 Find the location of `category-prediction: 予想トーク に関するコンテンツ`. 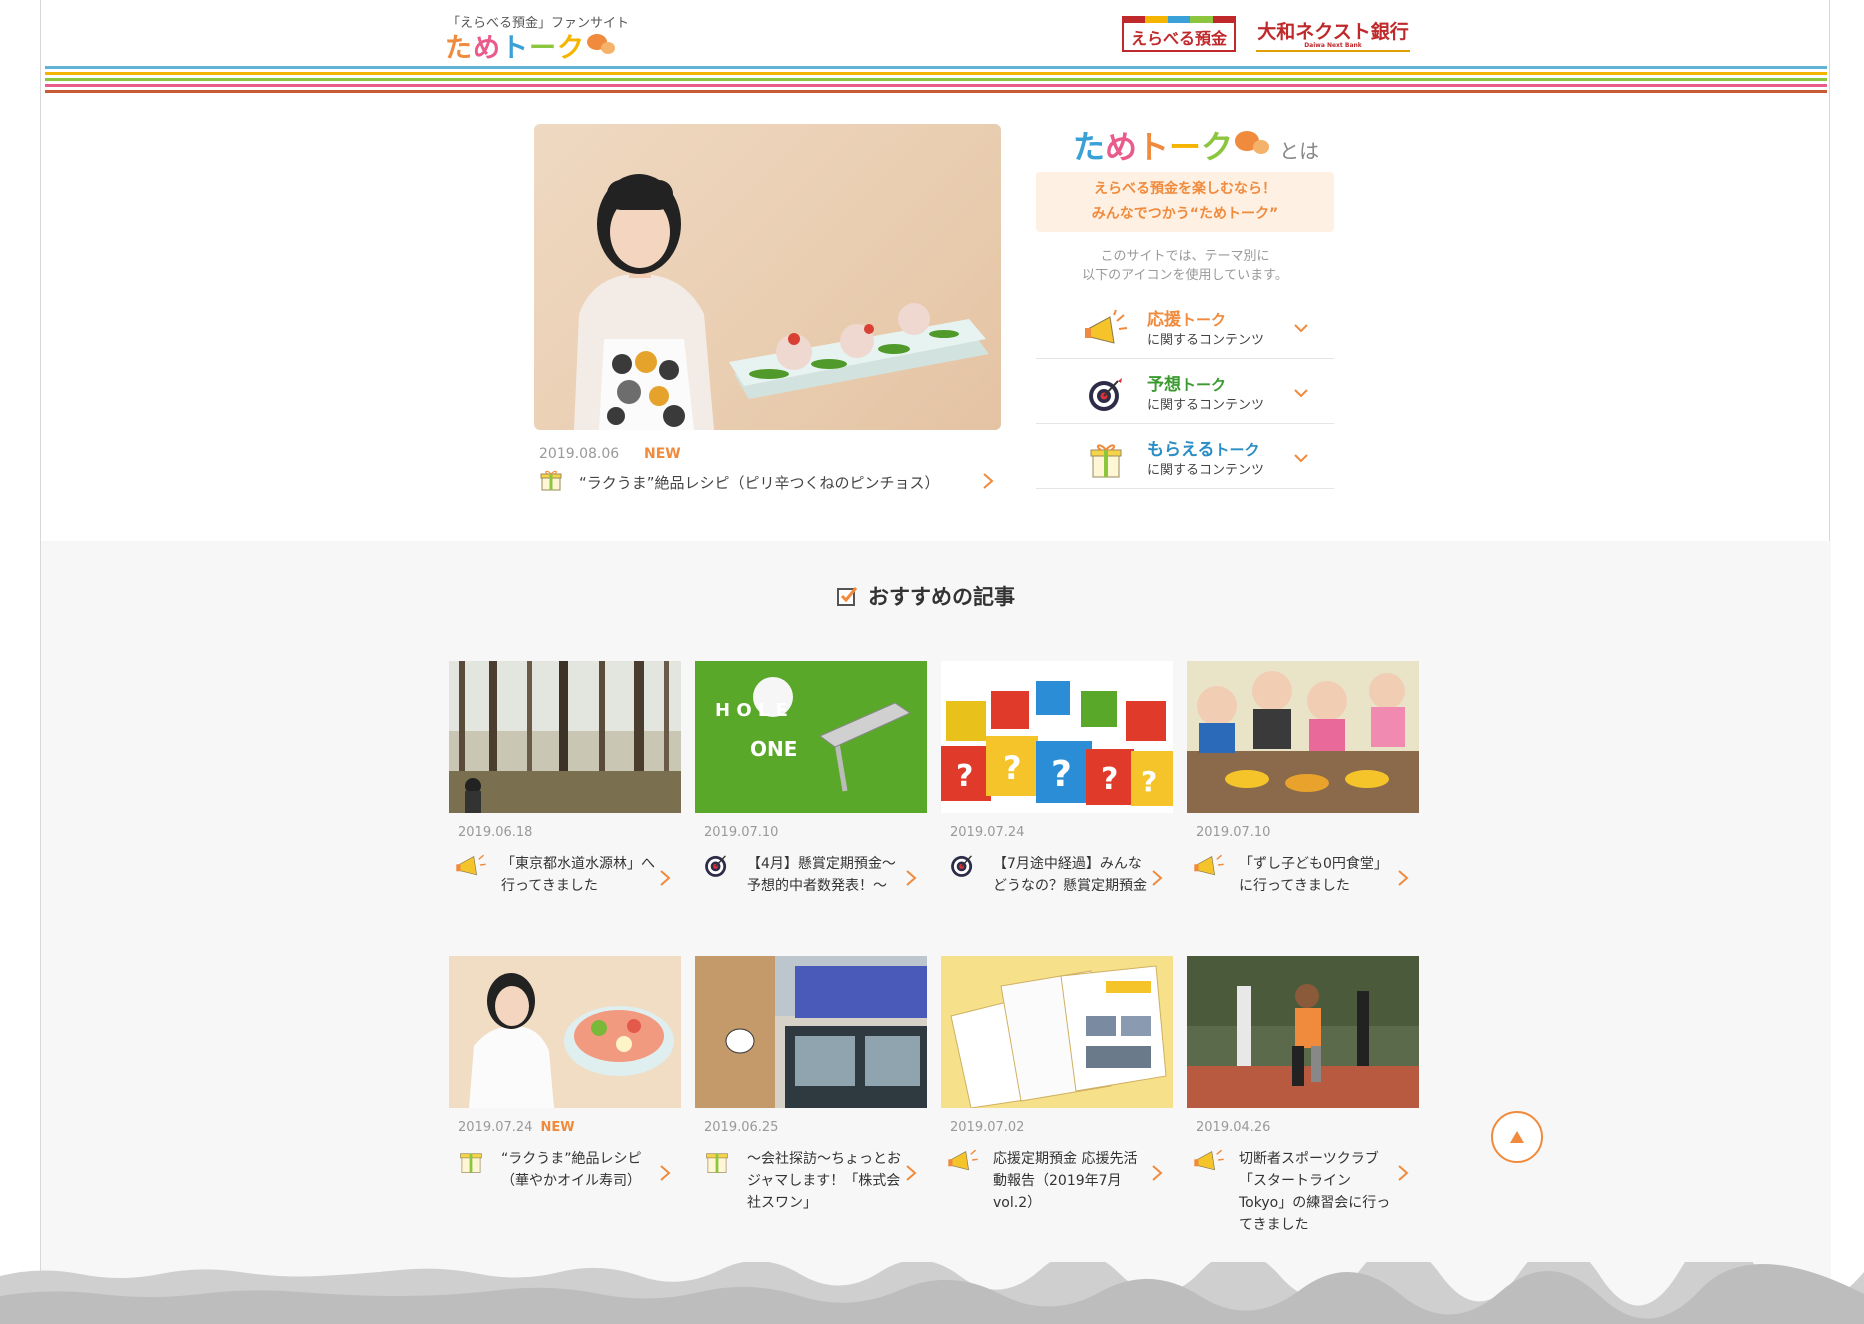

category-prediction: 予想トーク に関するコンテンツ is located at coordinates (1185, 393).